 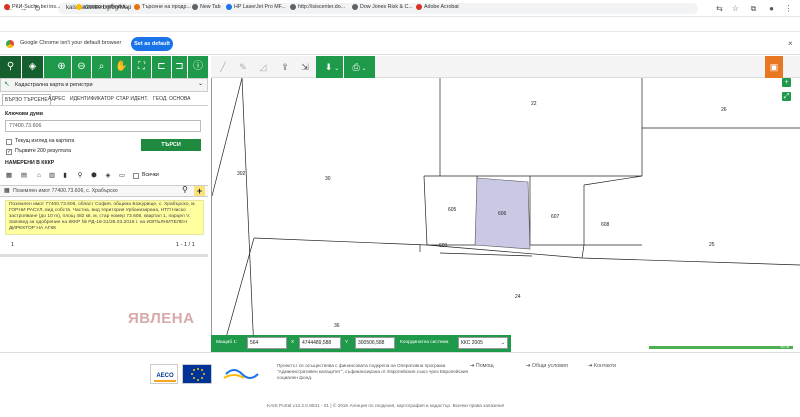 I want to click on export-icon: ⇲, so click(x=305, y=67).